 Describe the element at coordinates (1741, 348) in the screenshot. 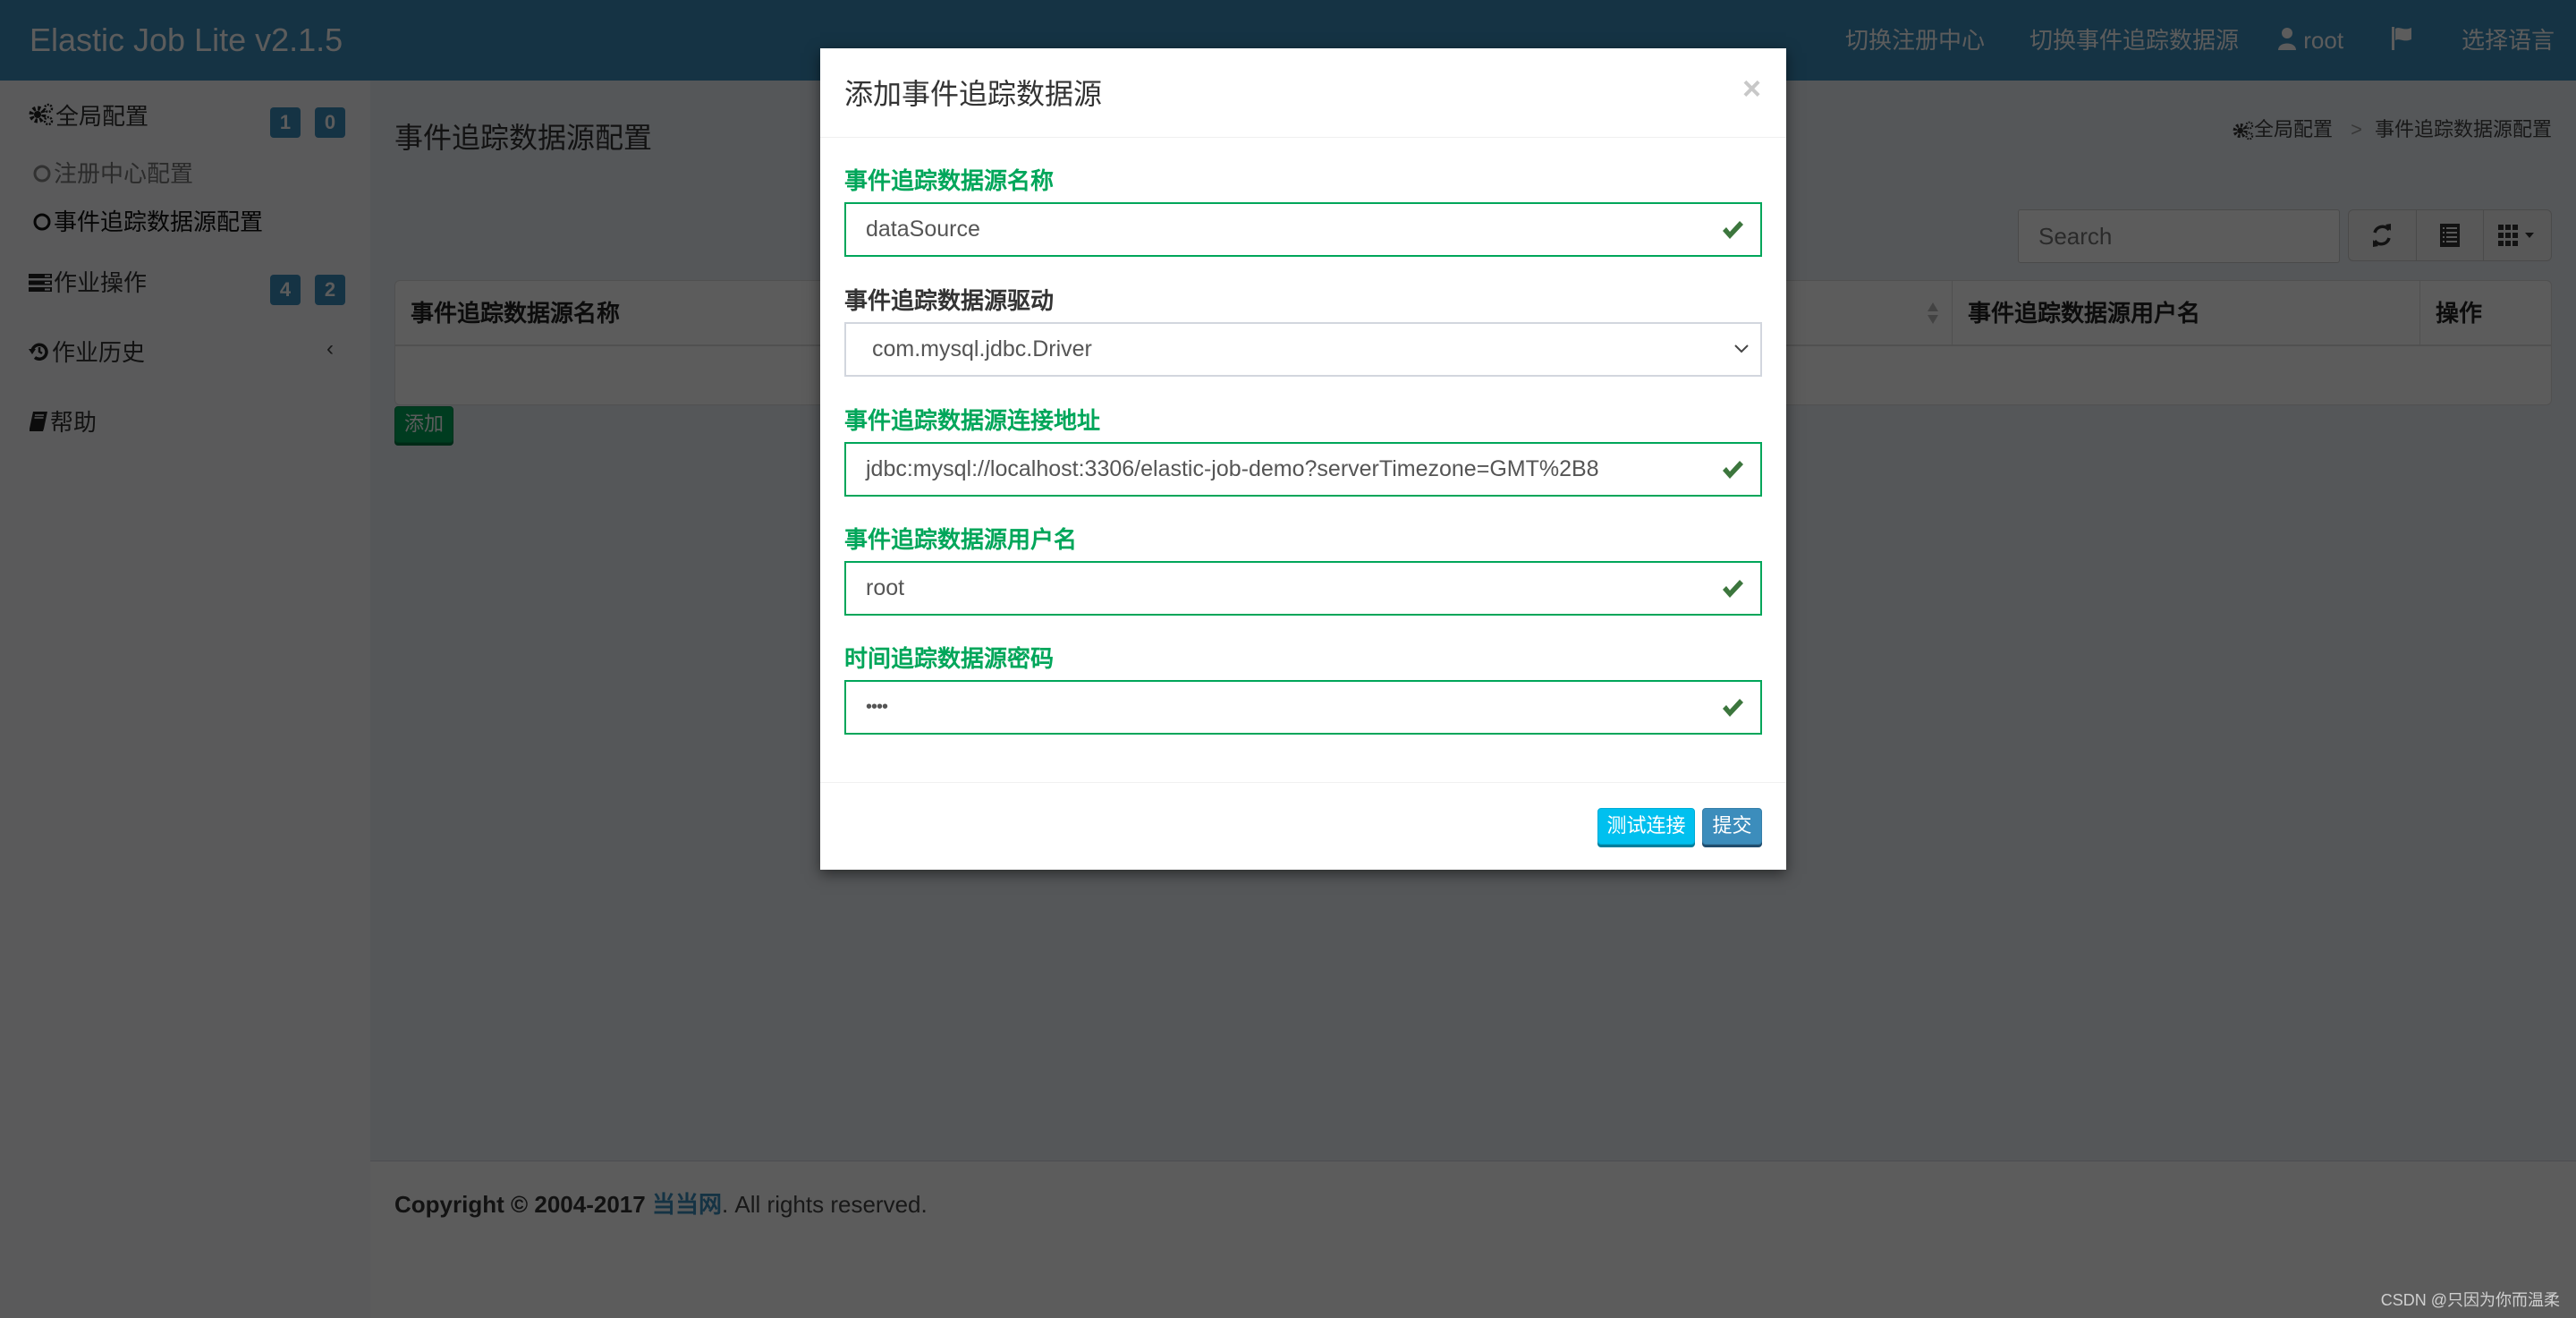

I see `chevron-down-icon` at that location.